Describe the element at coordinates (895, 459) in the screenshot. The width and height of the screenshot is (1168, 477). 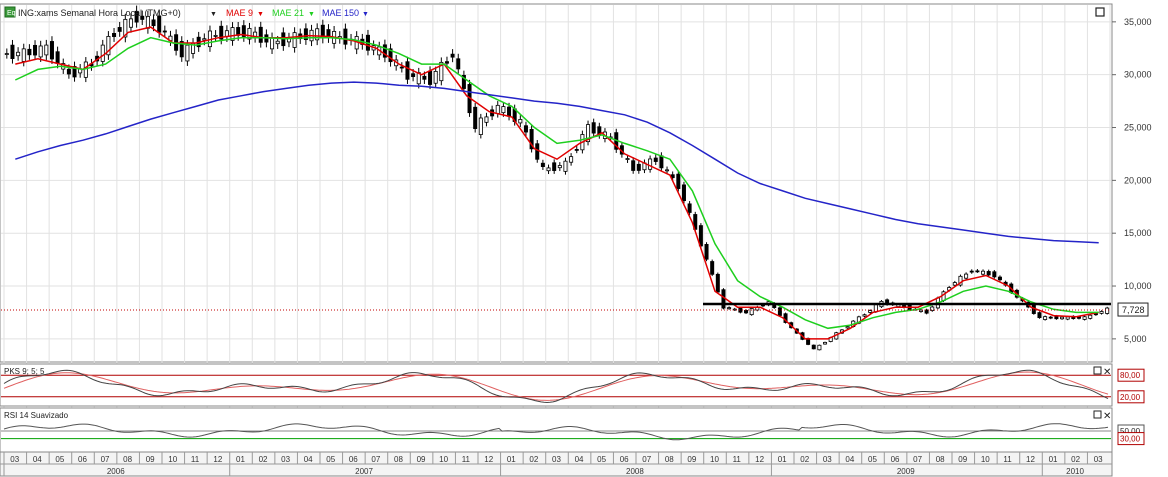
I see `month-label: 06` at that location.